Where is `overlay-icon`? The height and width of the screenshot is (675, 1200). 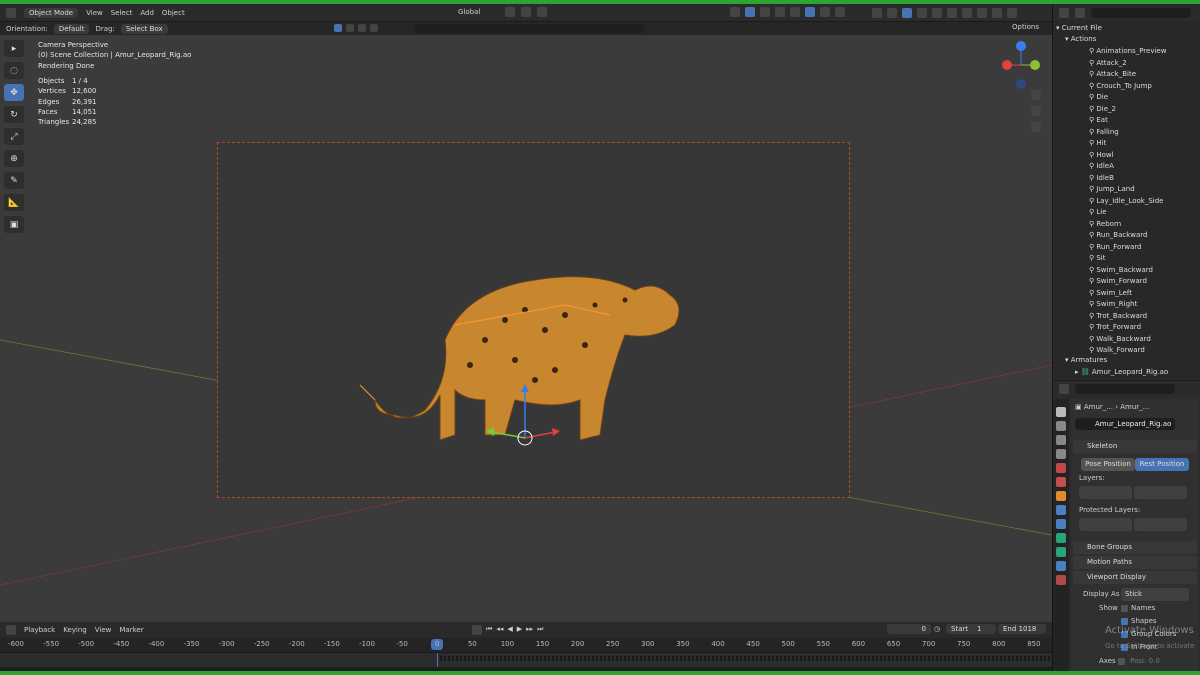
overlay-icon is located at coordinates (765, 12).